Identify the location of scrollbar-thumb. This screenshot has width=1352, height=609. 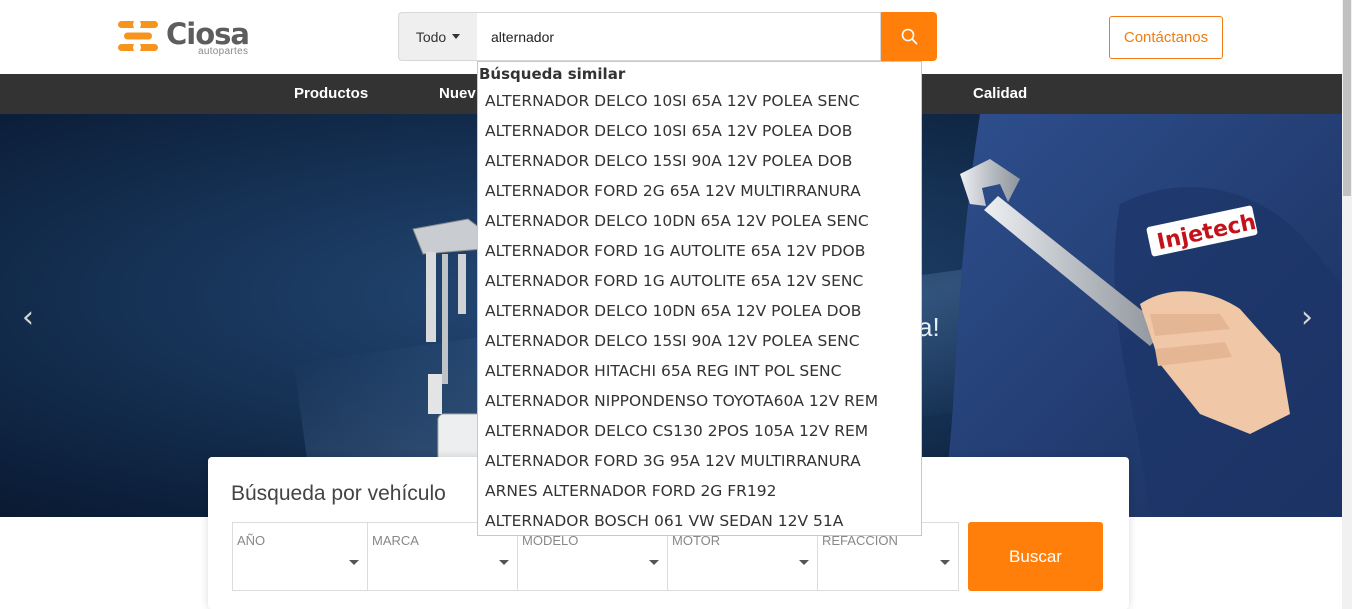
(1347, 98).